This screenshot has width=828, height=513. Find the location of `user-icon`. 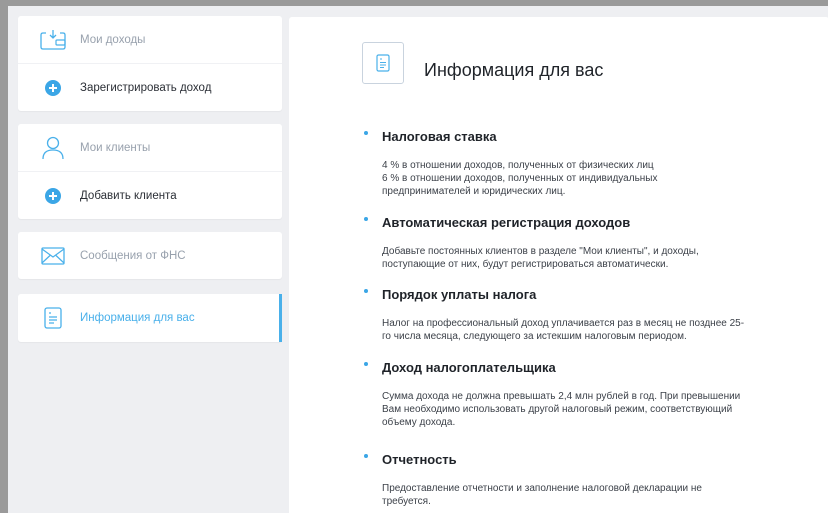

user-icon is located at coordinates (53, 148).